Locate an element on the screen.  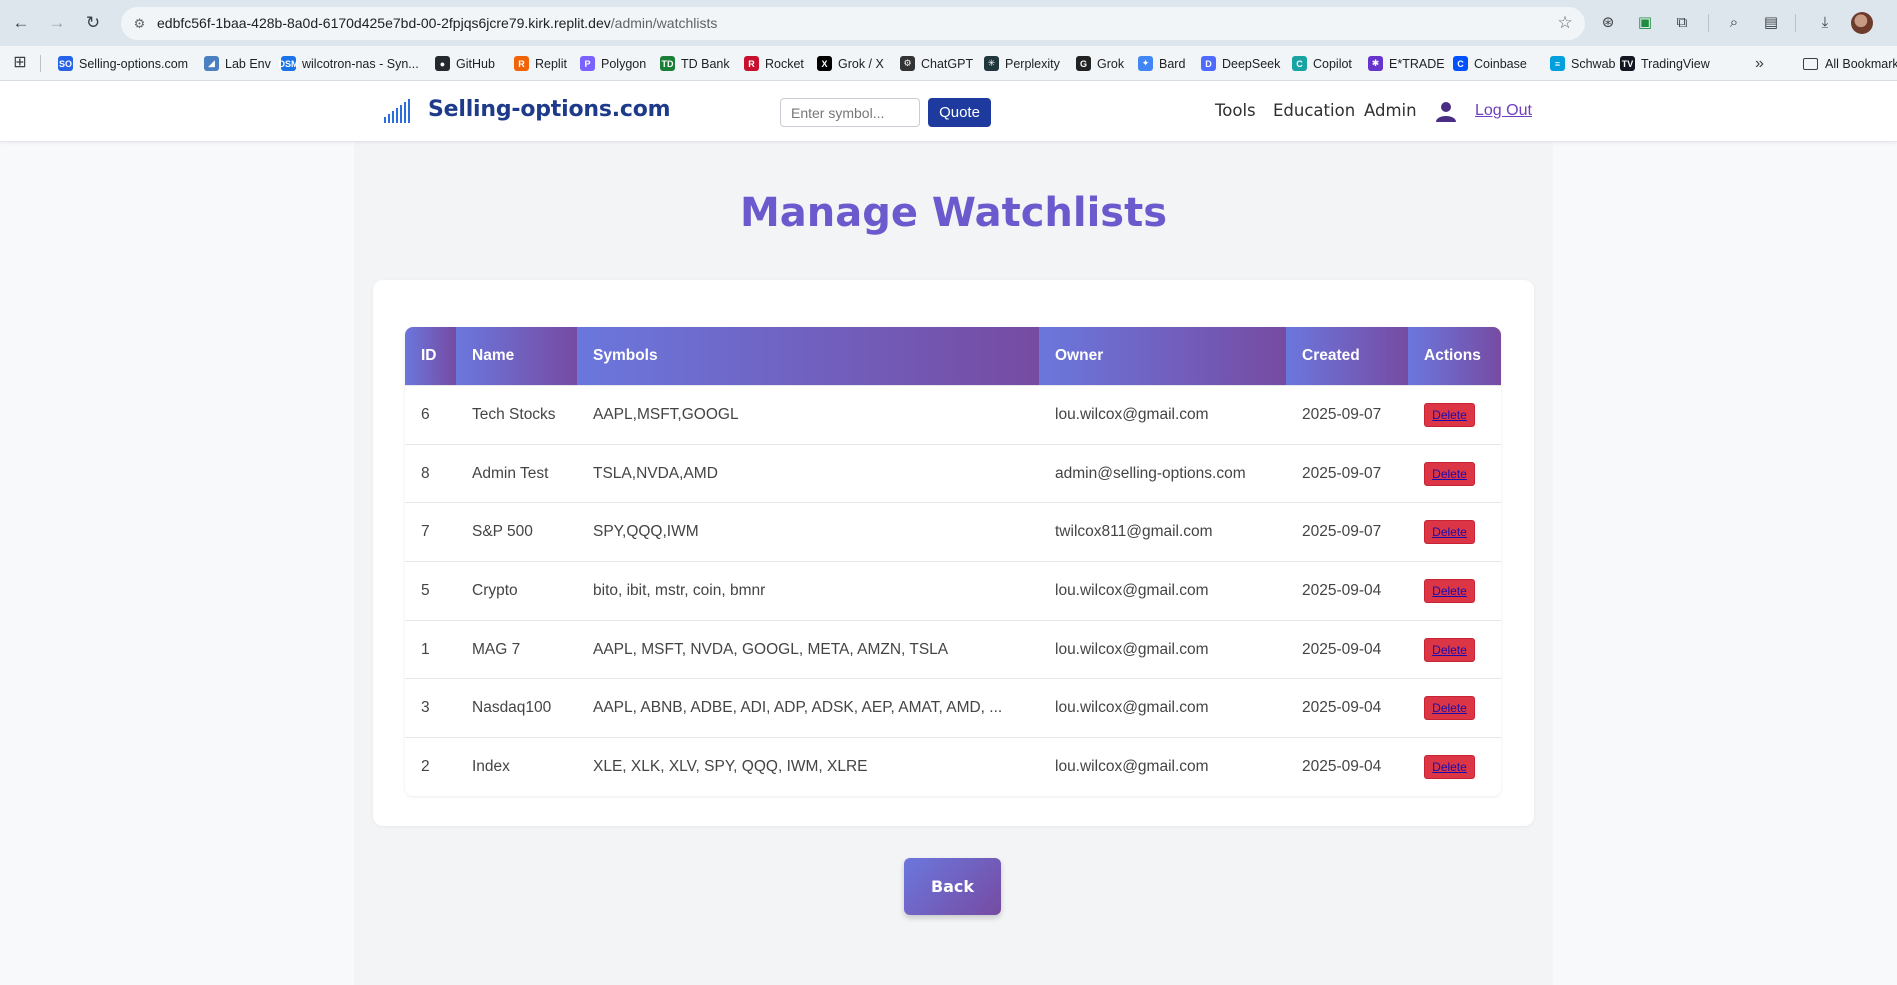
reload-icon: ↻ is located at coordinates (93, 23).